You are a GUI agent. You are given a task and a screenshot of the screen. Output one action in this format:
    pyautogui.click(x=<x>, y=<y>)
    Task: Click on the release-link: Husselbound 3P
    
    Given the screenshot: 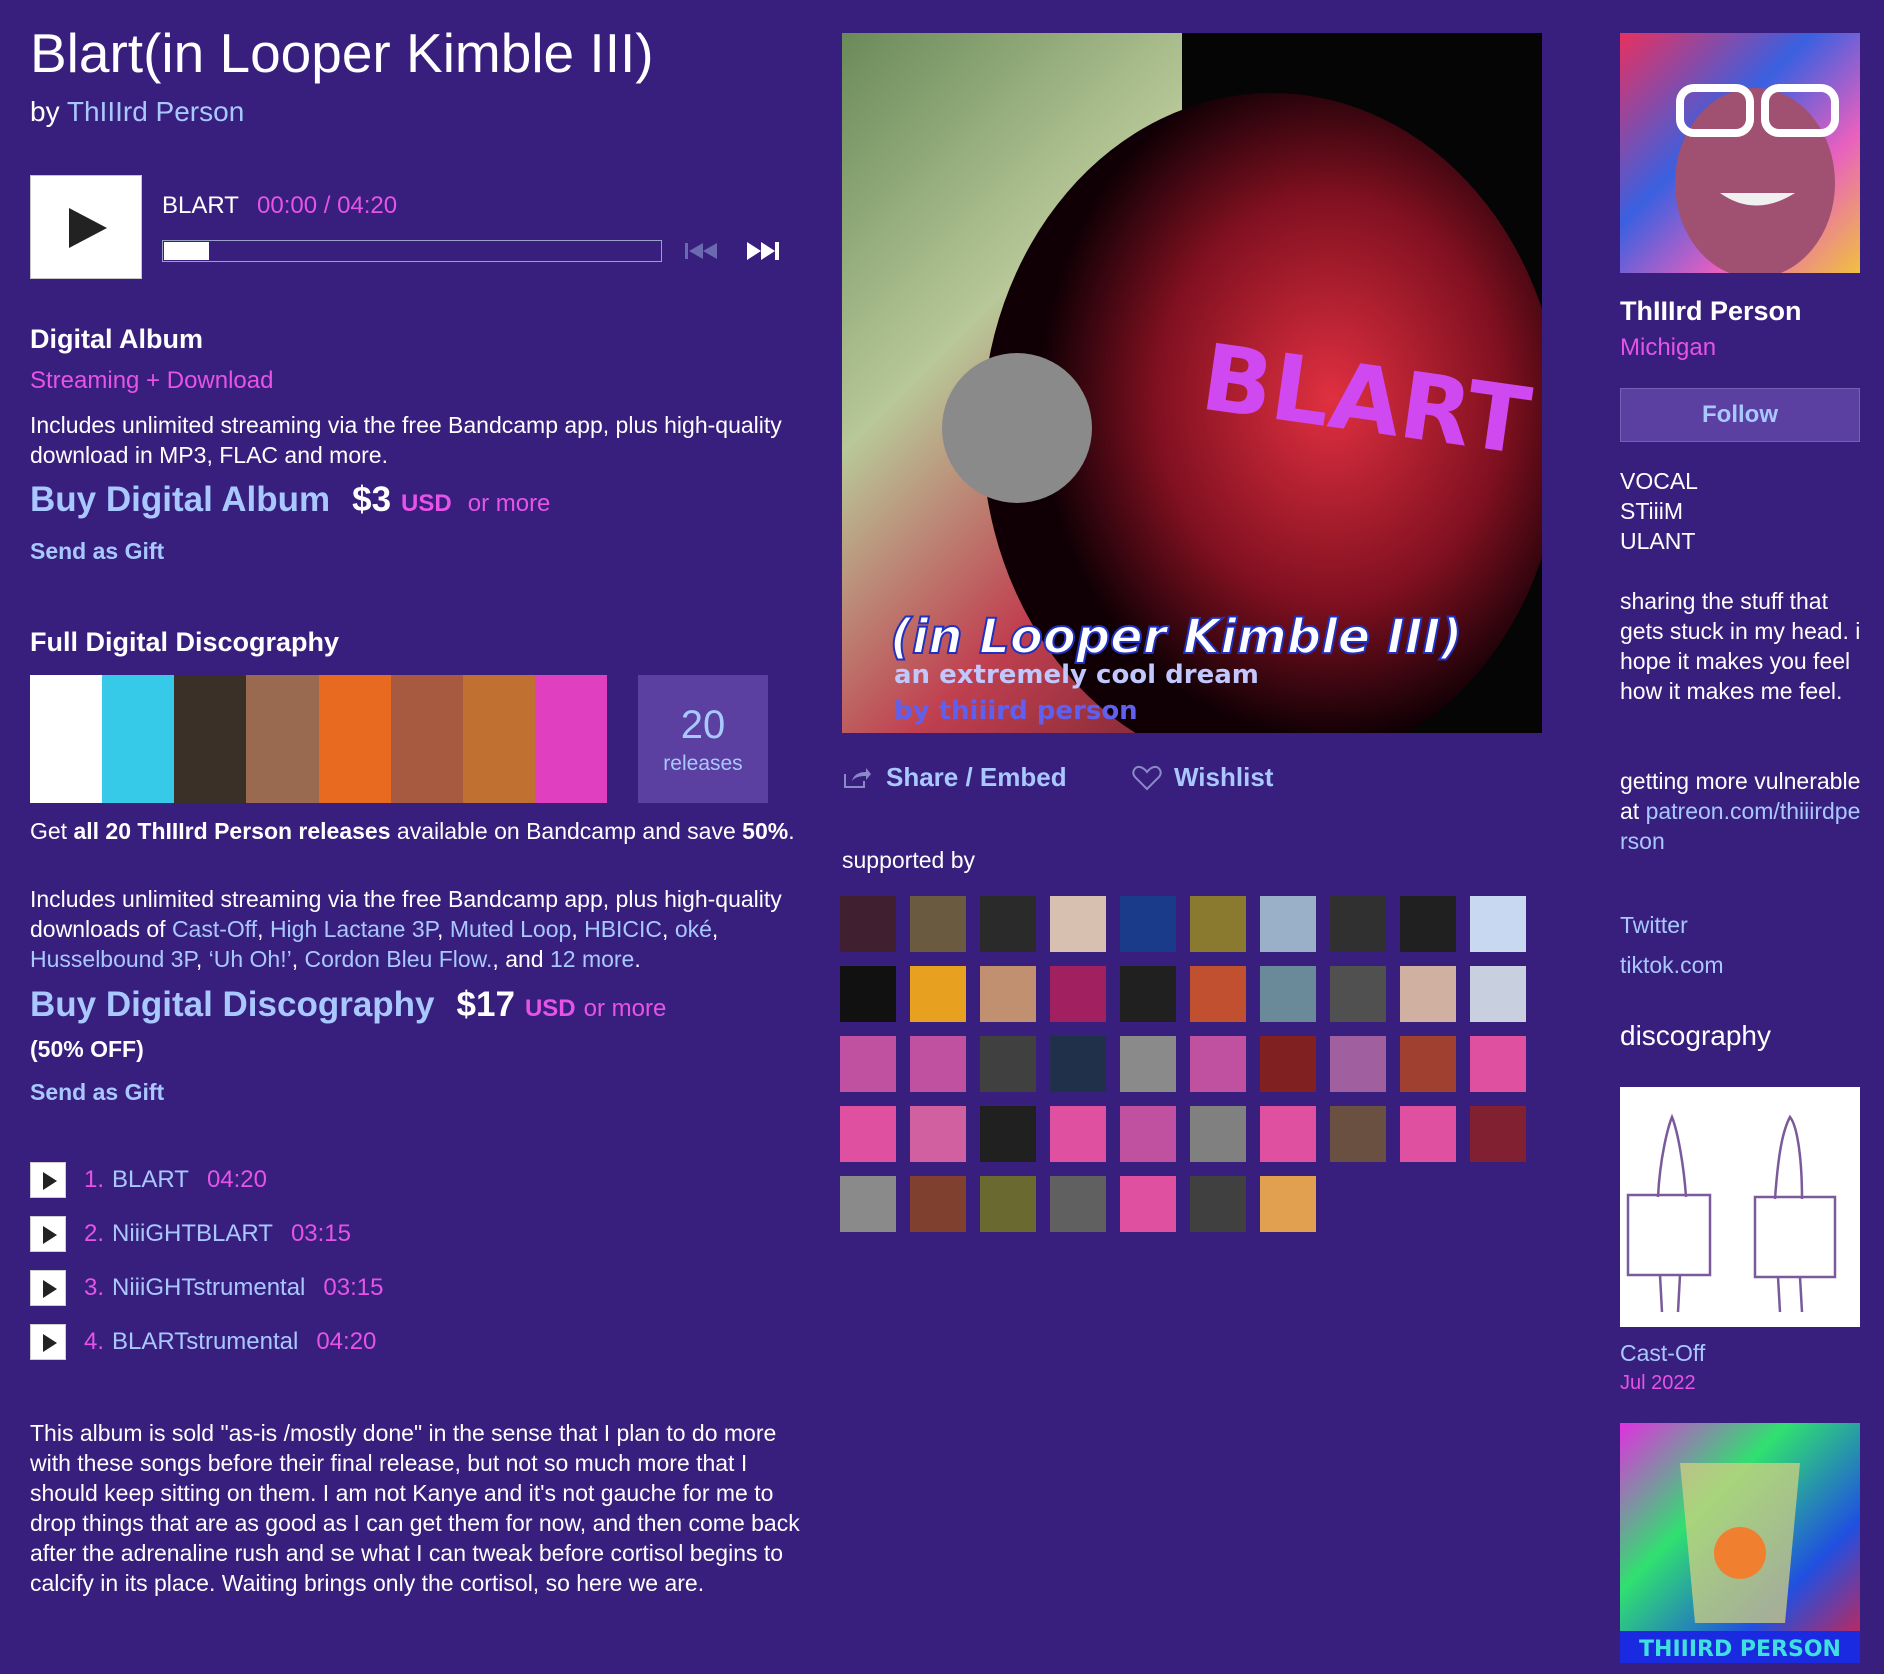 What is the action you would take?
    pyautogui.click(x=113, y=959)
    